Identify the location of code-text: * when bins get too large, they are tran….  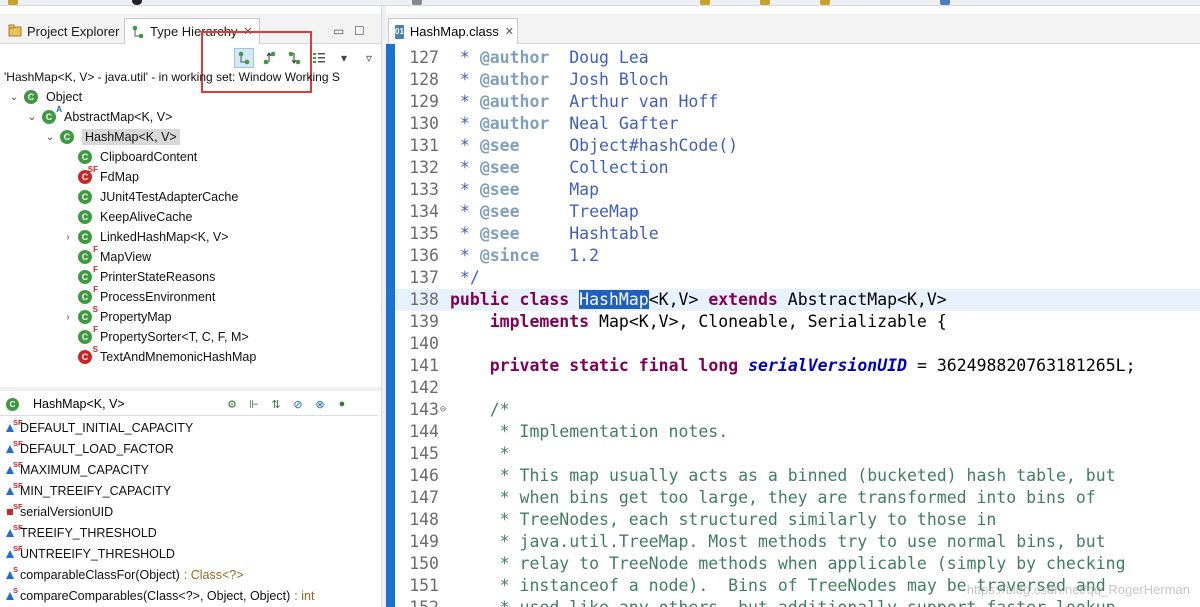
(773, 497).